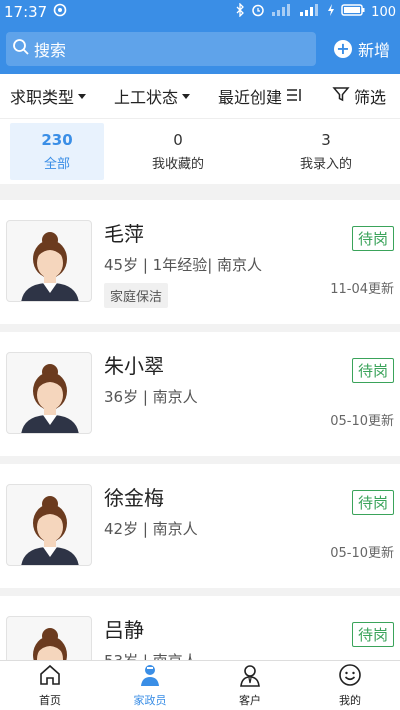 This screenshot has height=710, width=400. Describe the element at coordinates (240, 11) in the screenshot. I see `bluetooth-icon` at that location.